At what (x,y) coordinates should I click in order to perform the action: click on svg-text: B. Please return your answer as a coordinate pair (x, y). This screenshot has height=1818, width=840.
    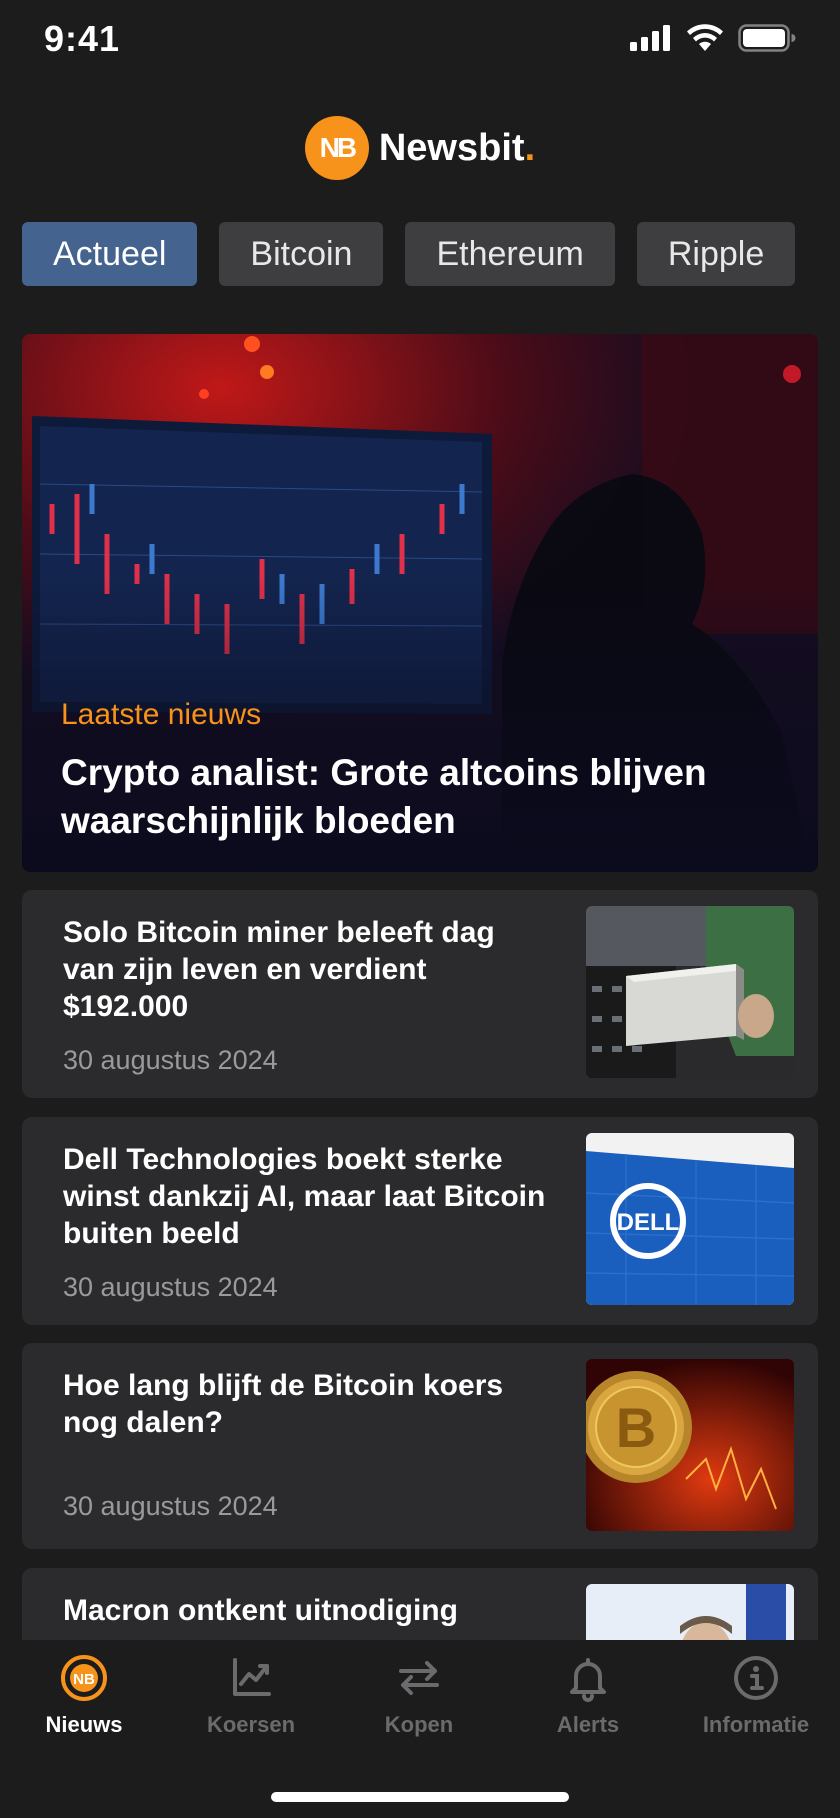
    Looking at the image, I should click on (636, 1427).